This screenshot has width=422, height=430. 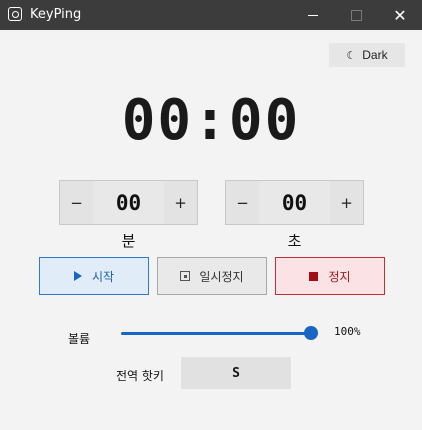 I want to click on pause-icon, so click(x=185, y=276).